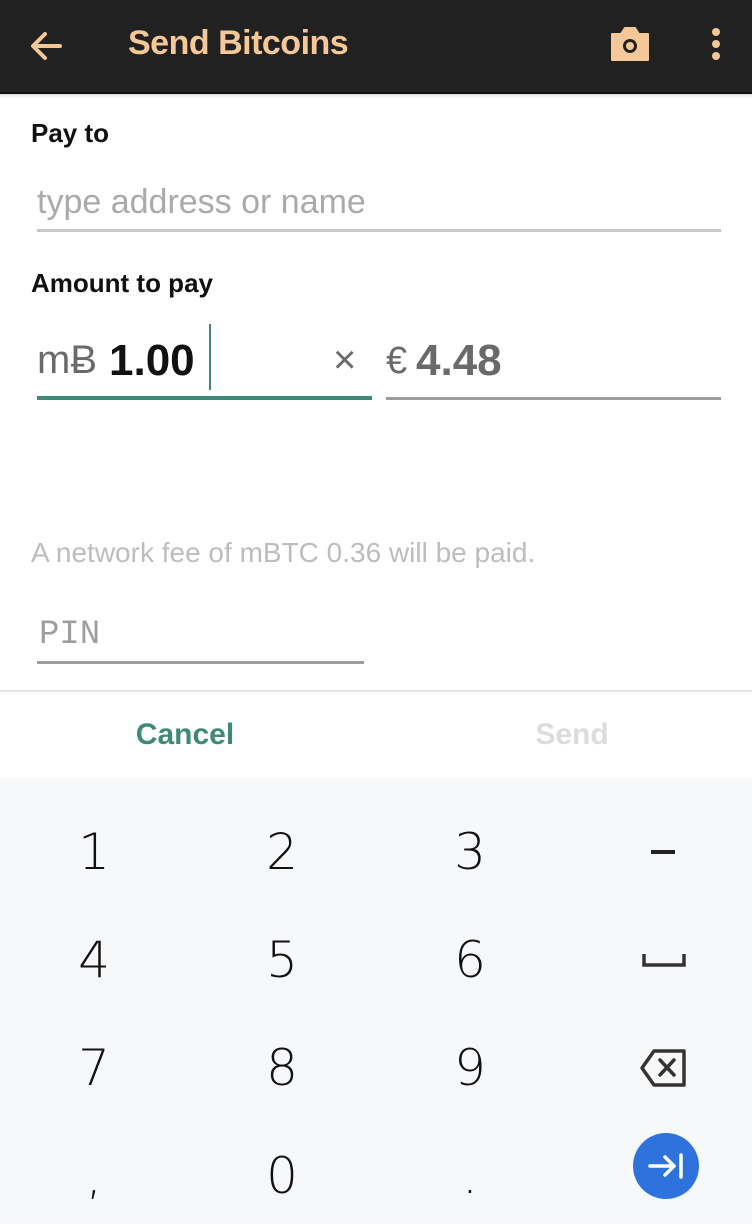  I want to click on back-button, so click(46, 46).